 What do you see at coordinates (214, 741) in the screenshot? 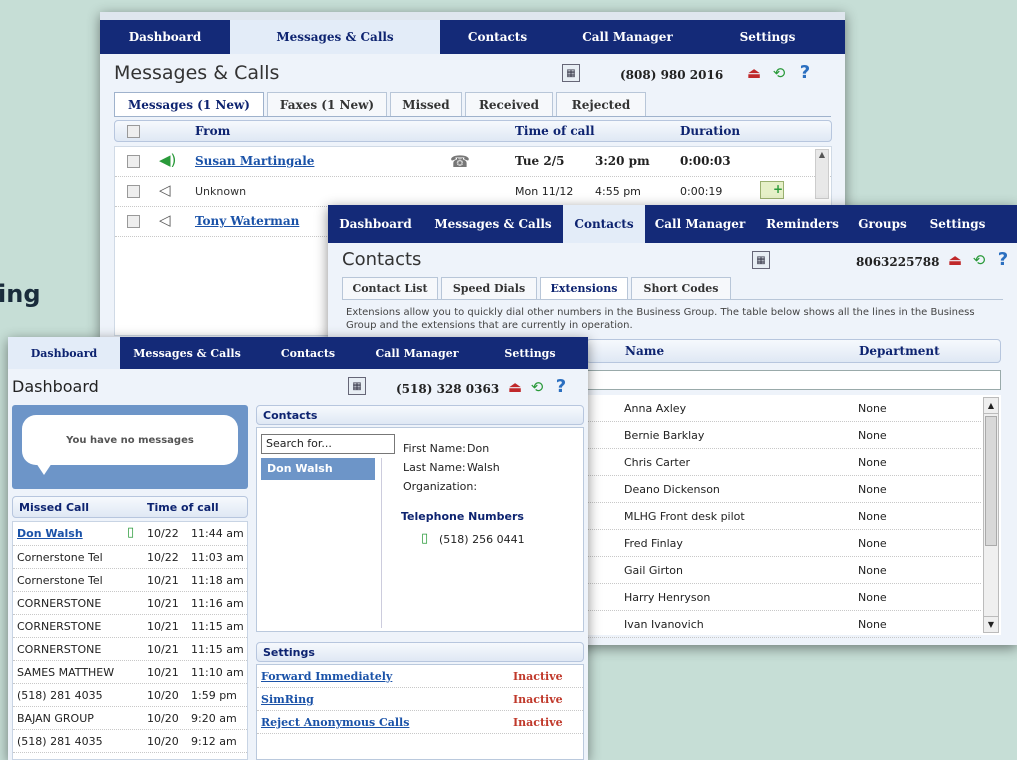
I see `call-time: 9:12 am` at bounding box center [214, 741].